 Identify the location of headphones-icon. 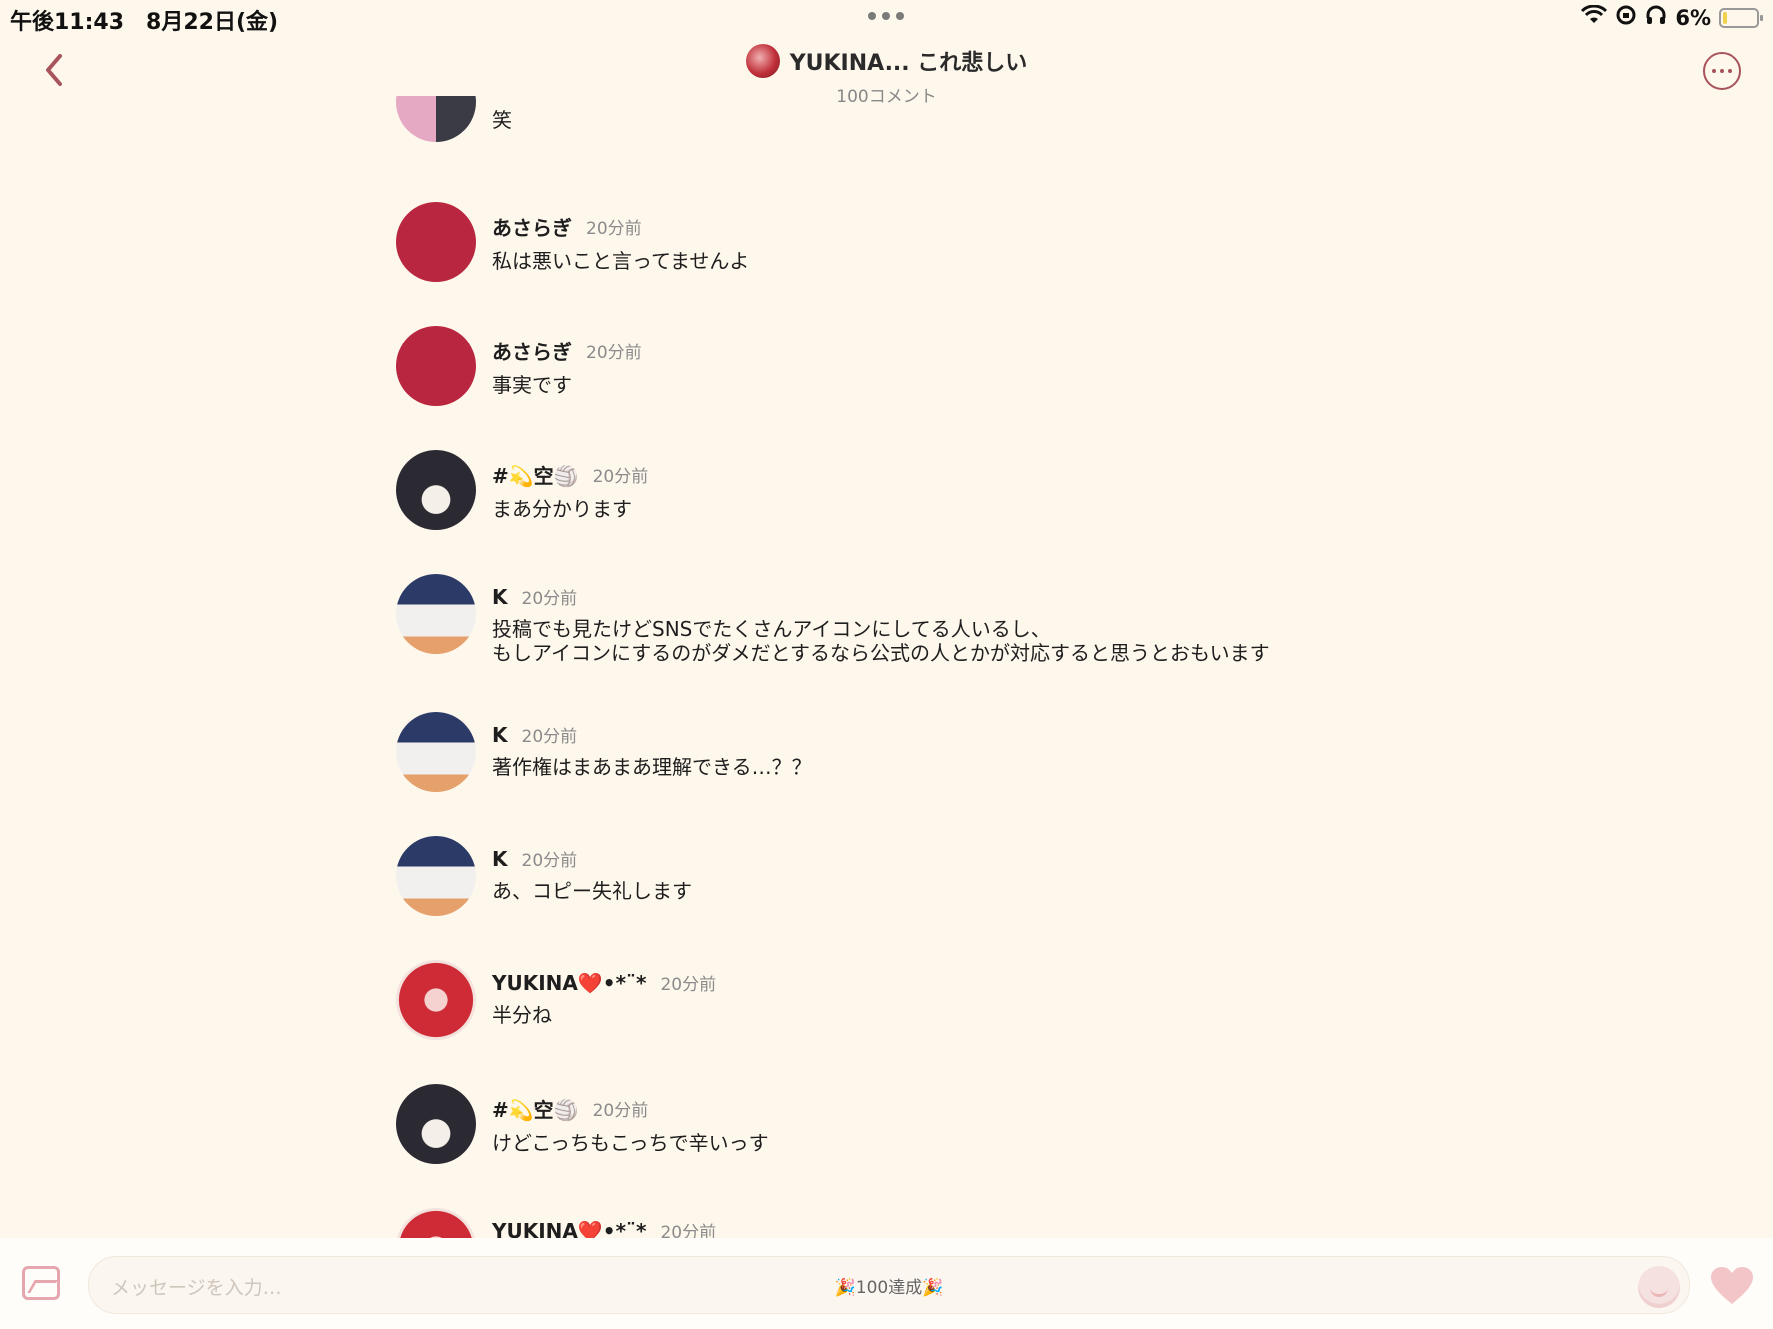
(1656, 17).